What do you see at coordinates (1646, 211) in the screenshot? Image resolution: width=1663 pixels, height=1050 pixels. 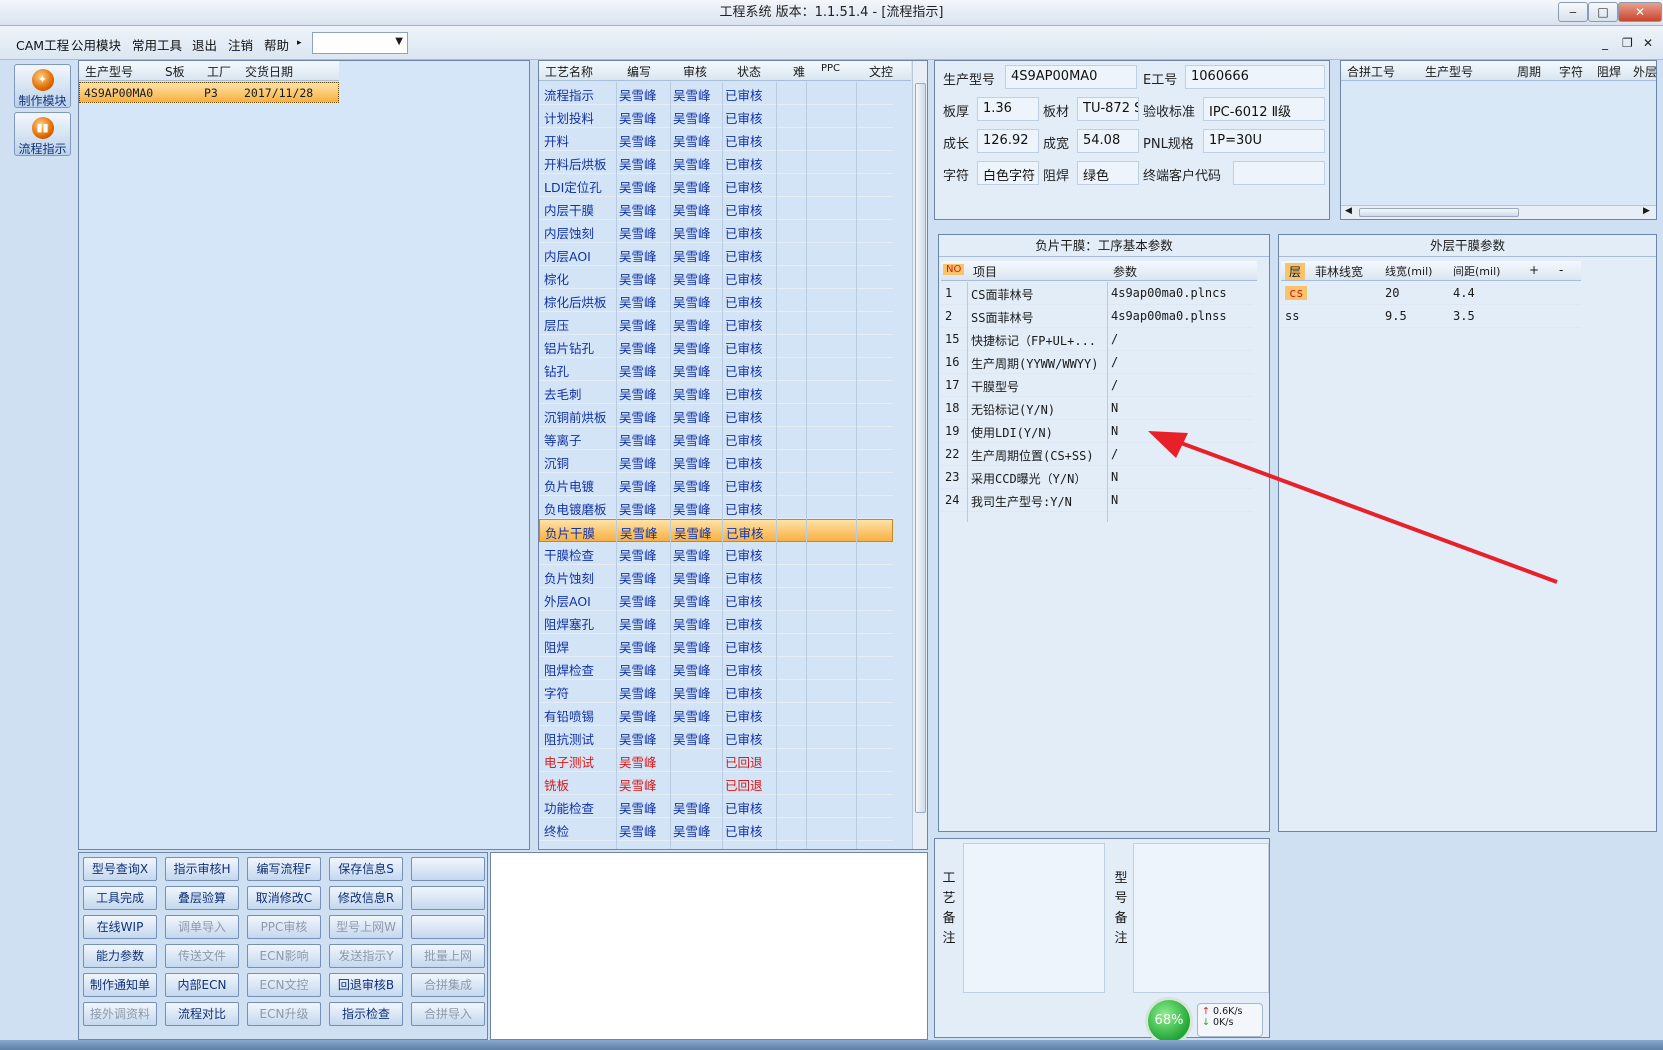 I see `scroll-right-icon: ▶` at bounding box center [1646, 211].